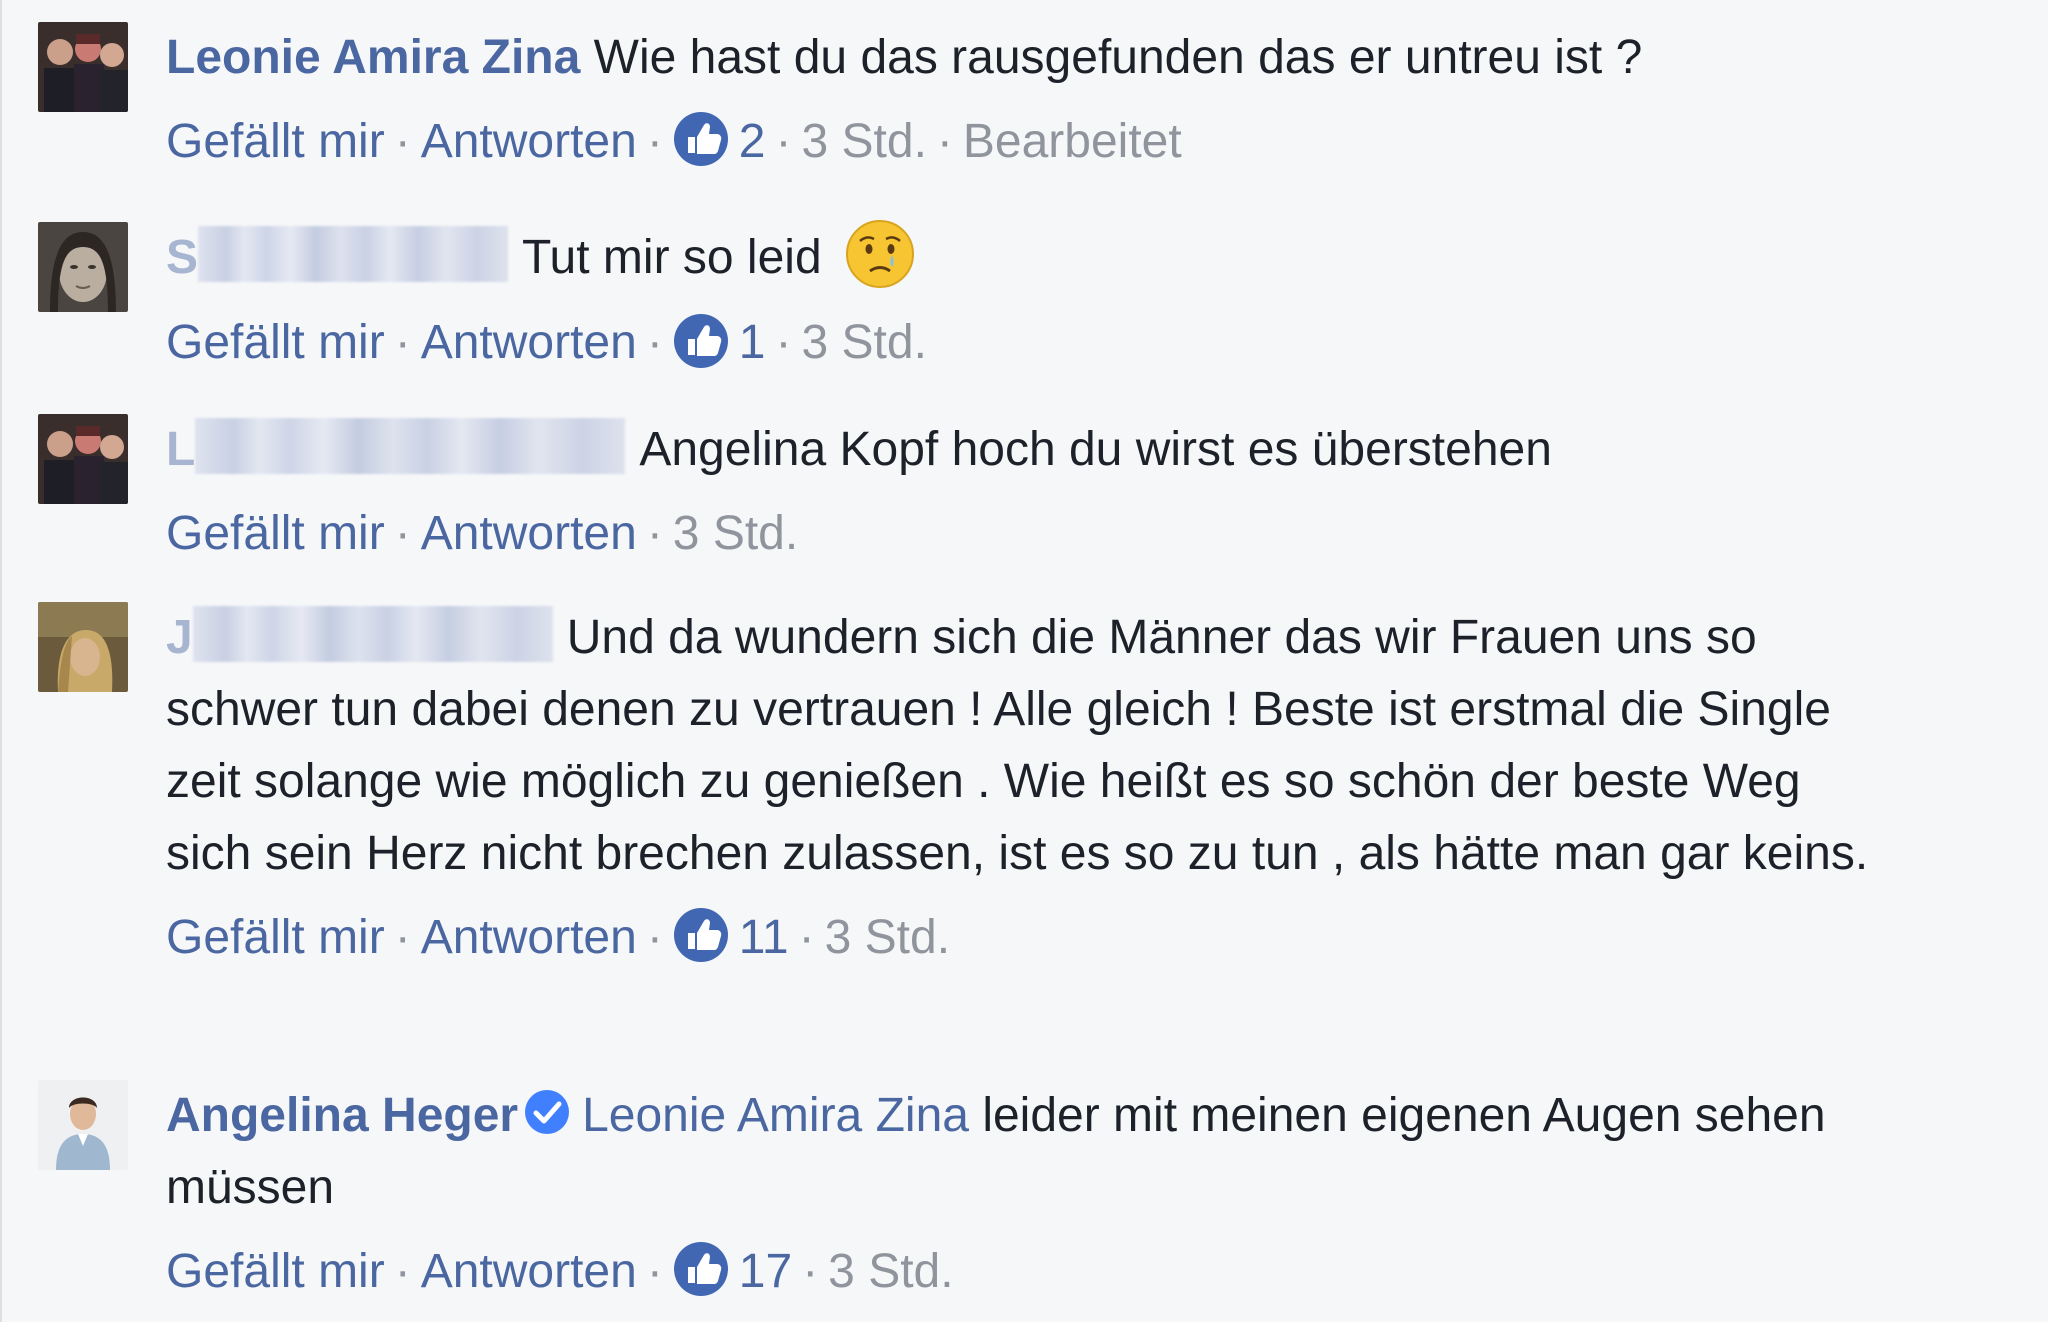 The image size is (2048, 1322). Describe the element at coordinates (342, 1115) in the screenshot. I see `comment-author: Angelina Heger` at that location.